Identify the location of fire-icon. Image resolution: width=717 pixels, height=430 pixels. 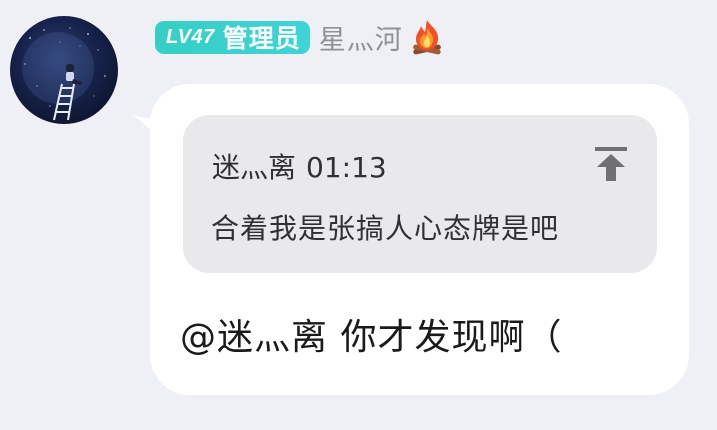
(427, 37).